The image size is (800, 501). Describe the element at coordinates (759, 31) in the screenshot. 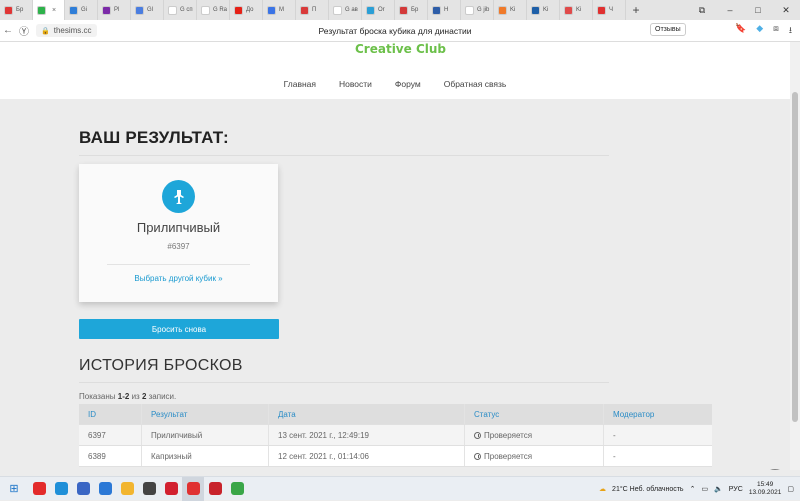

I see `alice-icon: ◆` at that location.